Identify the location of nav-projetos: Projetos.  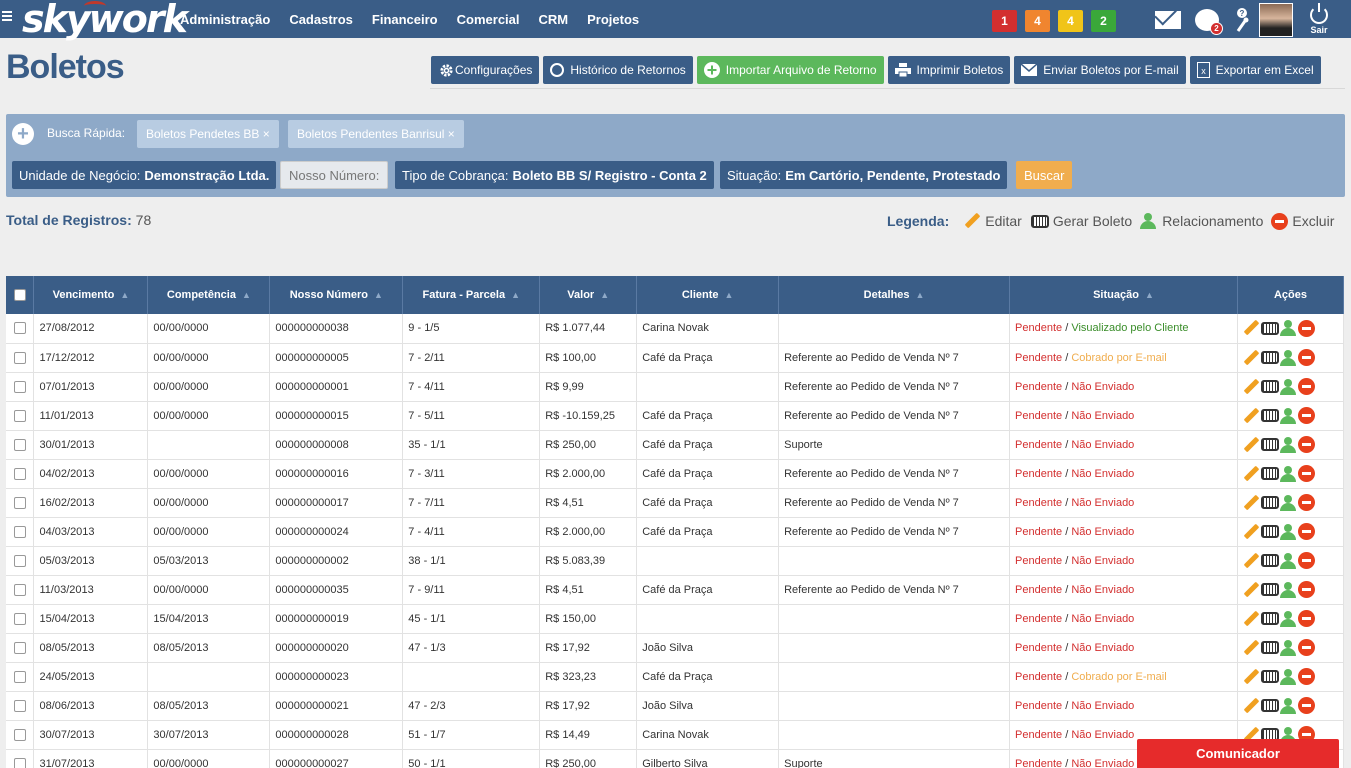
(613, 19).